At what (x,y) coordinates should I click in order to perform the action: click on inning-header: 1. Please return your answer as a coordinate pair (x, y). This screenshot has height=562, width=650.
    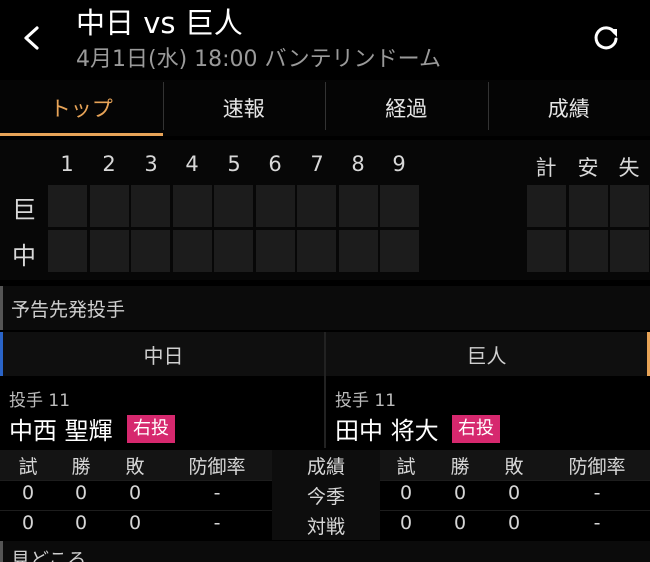
    Looking at the image, I should click on (67, 164).